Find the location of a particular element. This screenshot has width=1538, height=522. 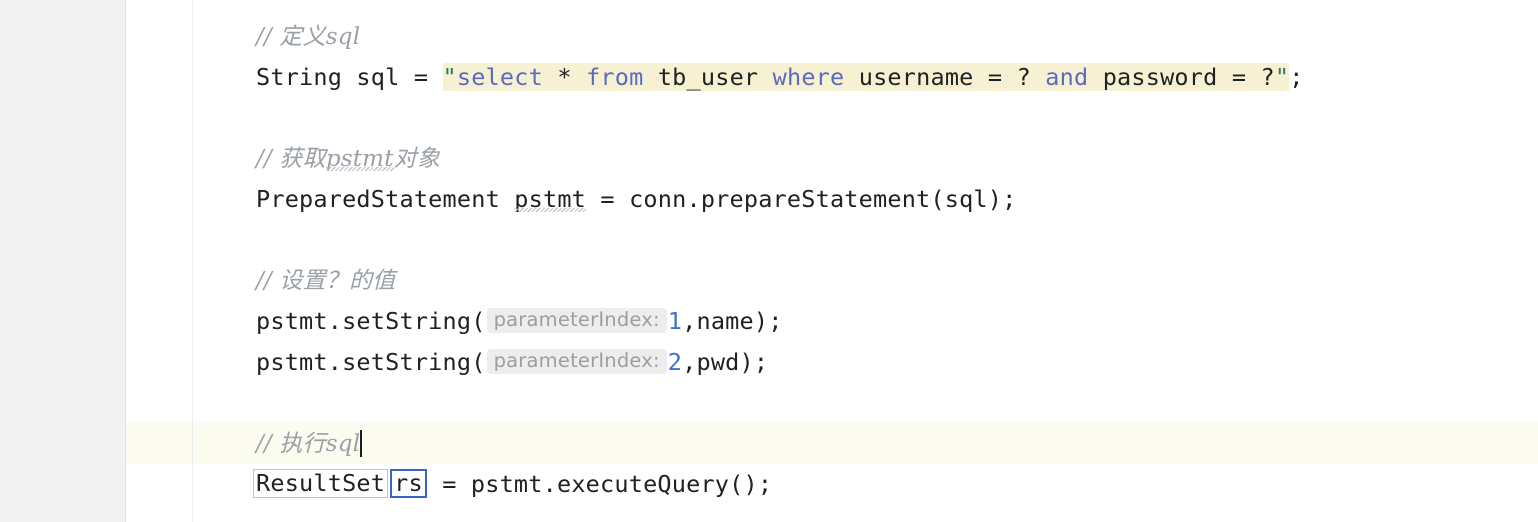

code-line-37: 37 // 执行sql is located at coordinates (769, 443).